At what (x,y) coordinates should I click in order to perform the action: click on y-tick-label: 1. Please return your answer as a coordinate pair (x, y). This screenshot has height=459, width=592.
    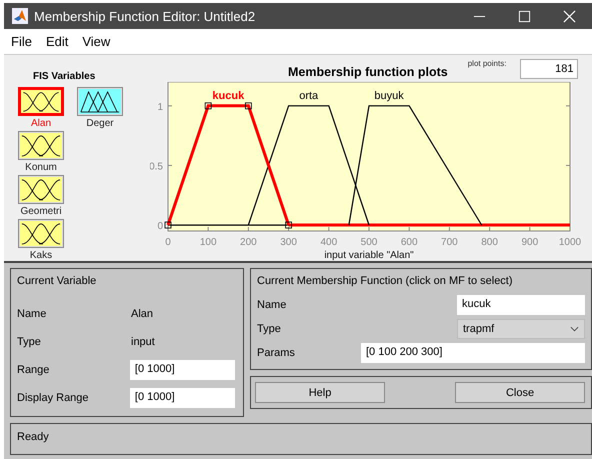
    Looking at the image, I should click on (160, 107).